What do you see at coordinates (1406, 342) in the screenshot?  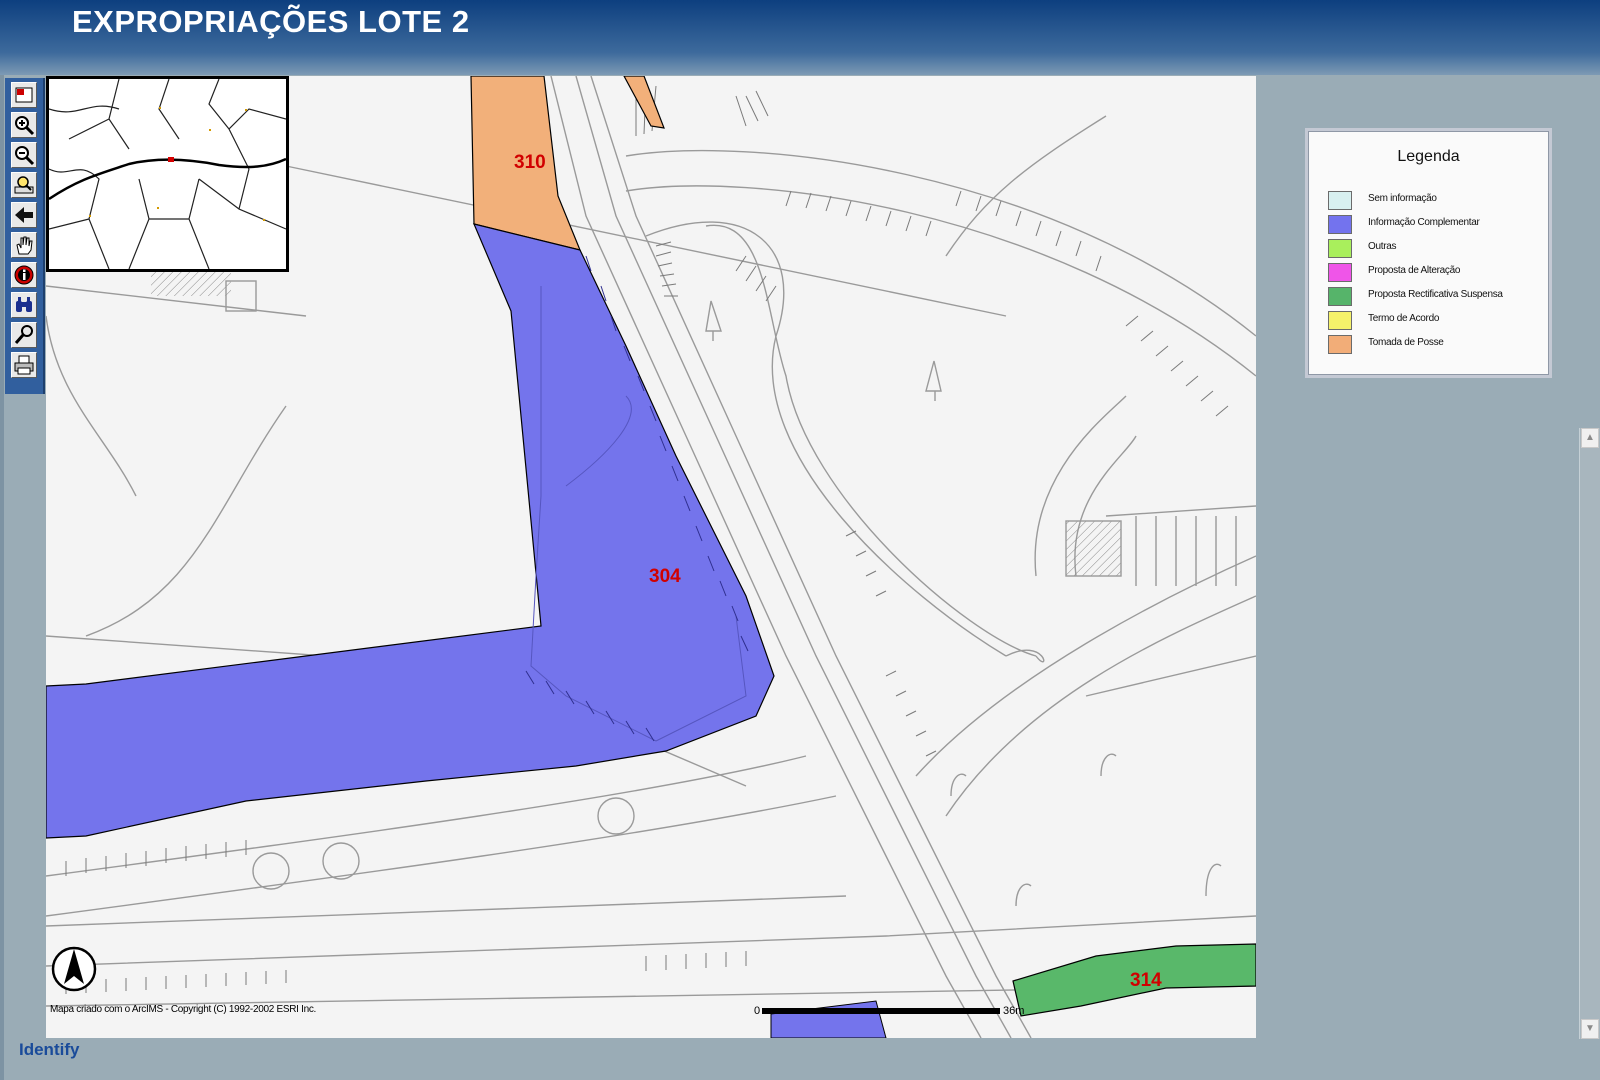 I see `legend-label: Tomada de Posse` at bounding box center [1406, 342].